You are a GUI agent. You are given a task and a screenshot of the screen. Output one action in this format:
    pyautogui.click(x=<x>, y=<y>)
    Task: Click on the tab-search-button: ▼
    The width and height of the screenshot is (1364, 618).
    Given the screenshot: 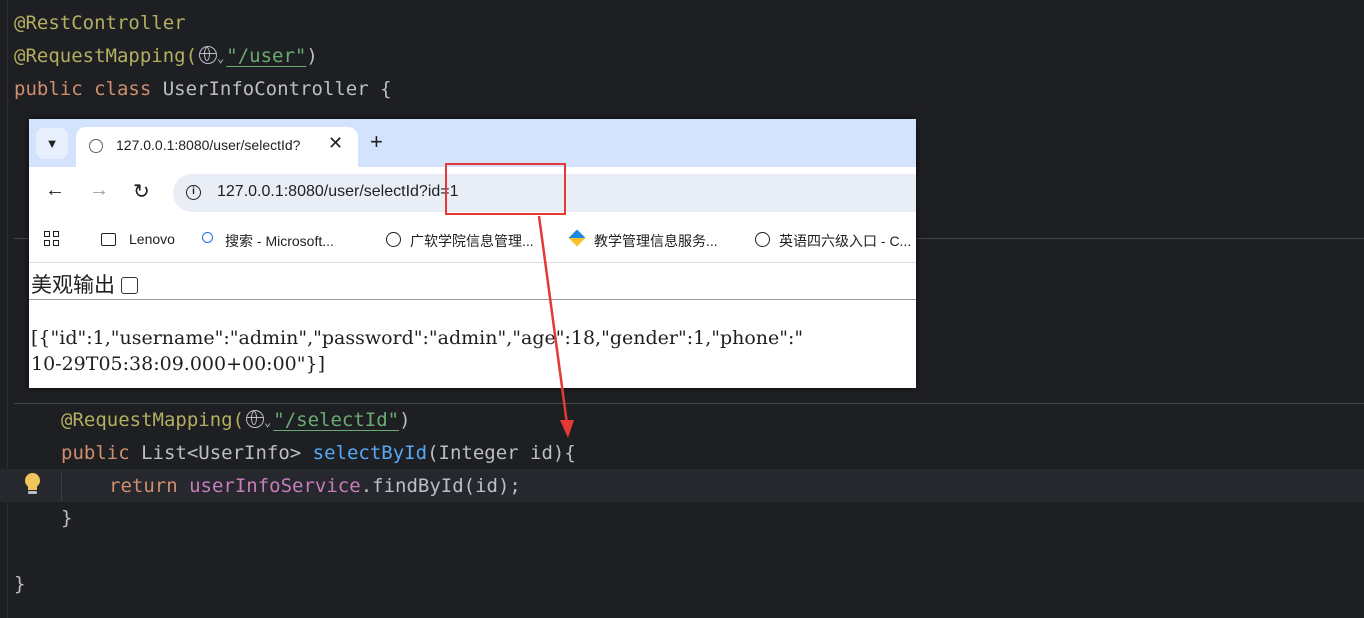 What is the action you would take?
    pyautogui.click(x=52, y=143)
    